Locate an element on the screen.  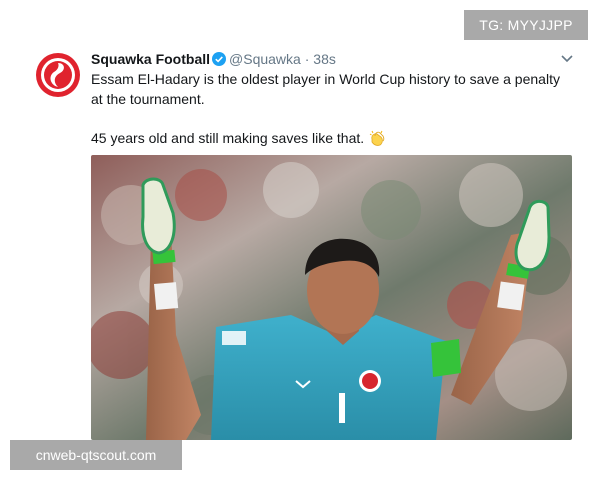
squawka-logo-avatar is located at coordinates (58, 75).